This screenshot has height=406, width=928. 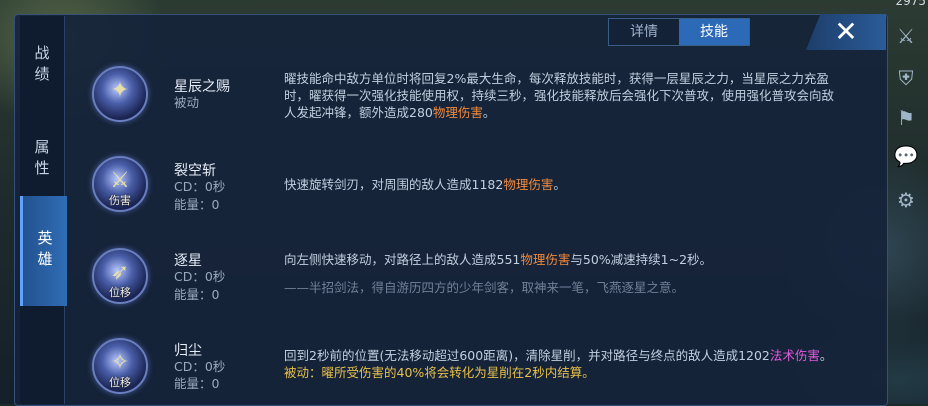 What do you see at coordinates (120, 366) in the screenshot?
I see `return-dust-icon: ✧ 位移` at bounding box center [120, 366].